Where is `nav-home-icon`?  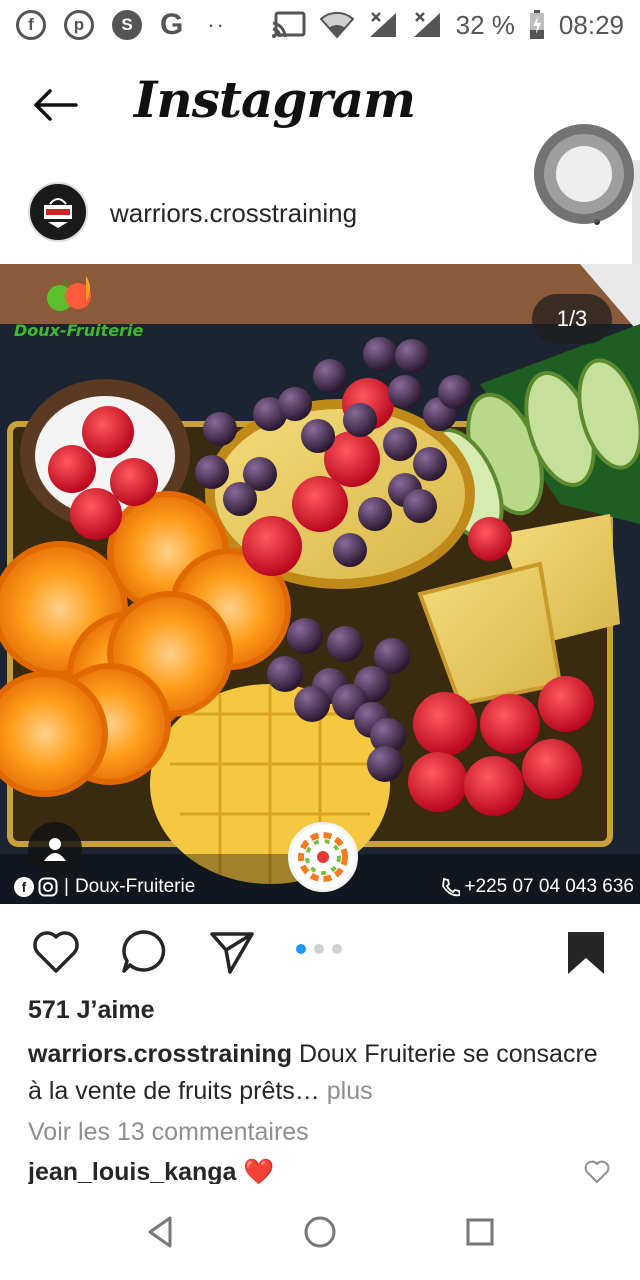 nav-home-icon is located at coordinates (320, 1232).